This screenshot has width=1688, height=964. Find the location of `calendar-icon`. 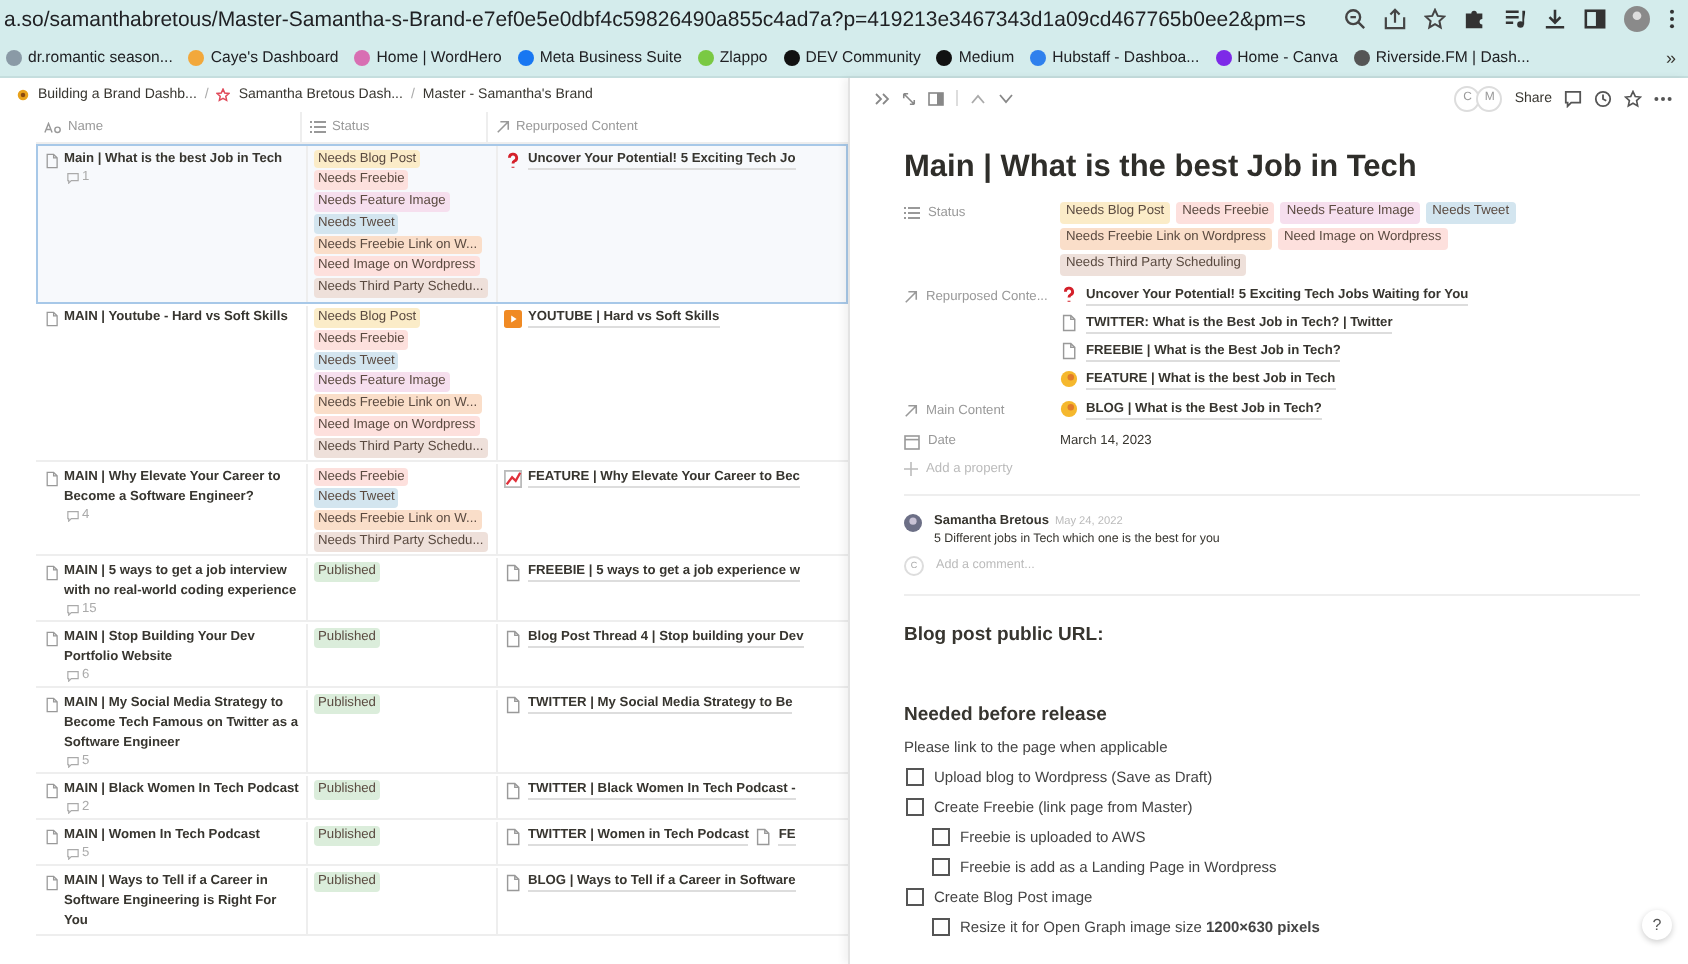

calendar-icon is located at coordinates (912, 441).